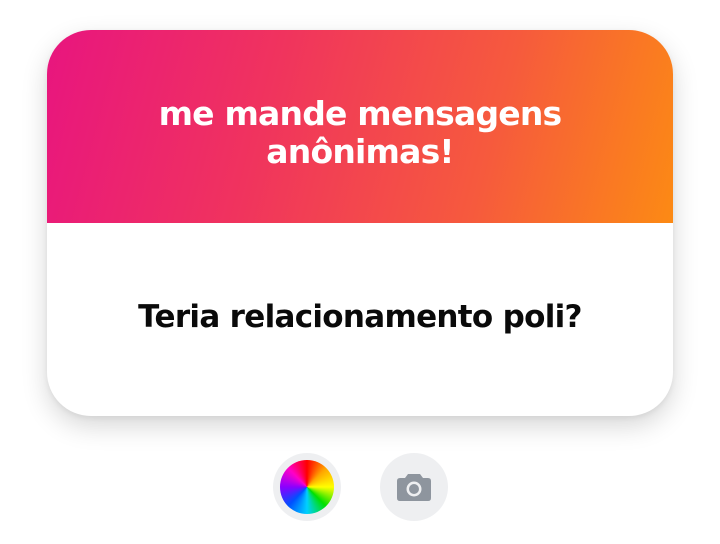 The height and width of the screenshot is (544, 720). Describe the element at coordinates (360, 317) in the screenshot. I see `question-text: Teria relacionamento poli?` at that location.